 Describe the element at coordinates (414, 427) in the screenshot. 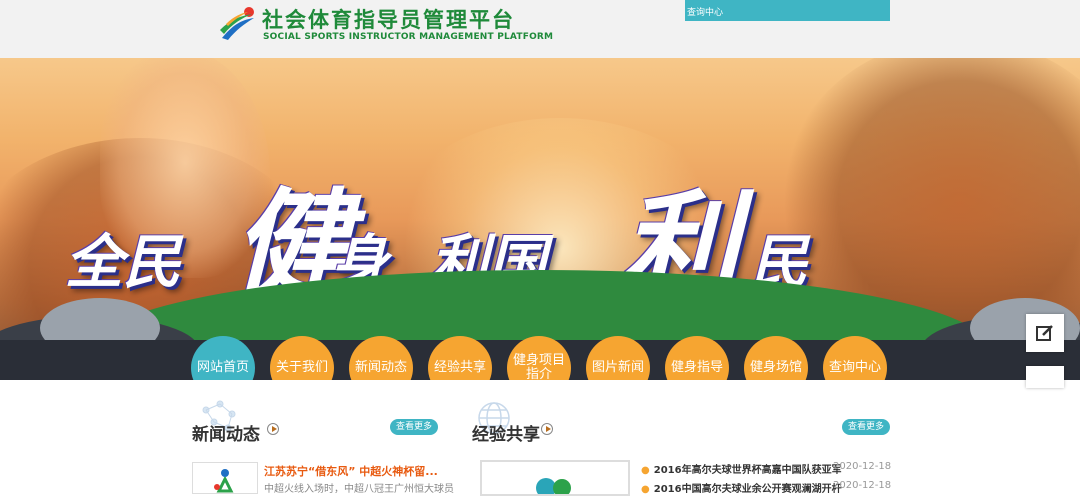

I see `news-more-button: 查看更多` at that location.